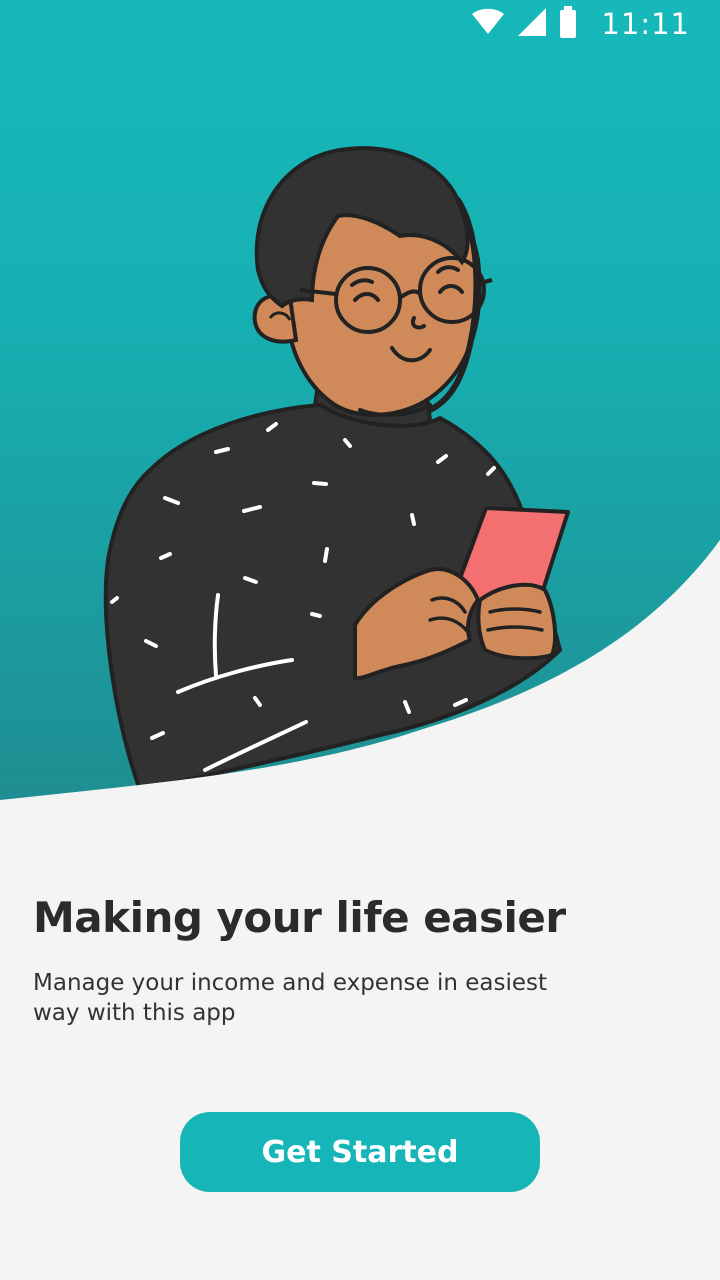  I want to click on wifi-icon, so click(488, 24).